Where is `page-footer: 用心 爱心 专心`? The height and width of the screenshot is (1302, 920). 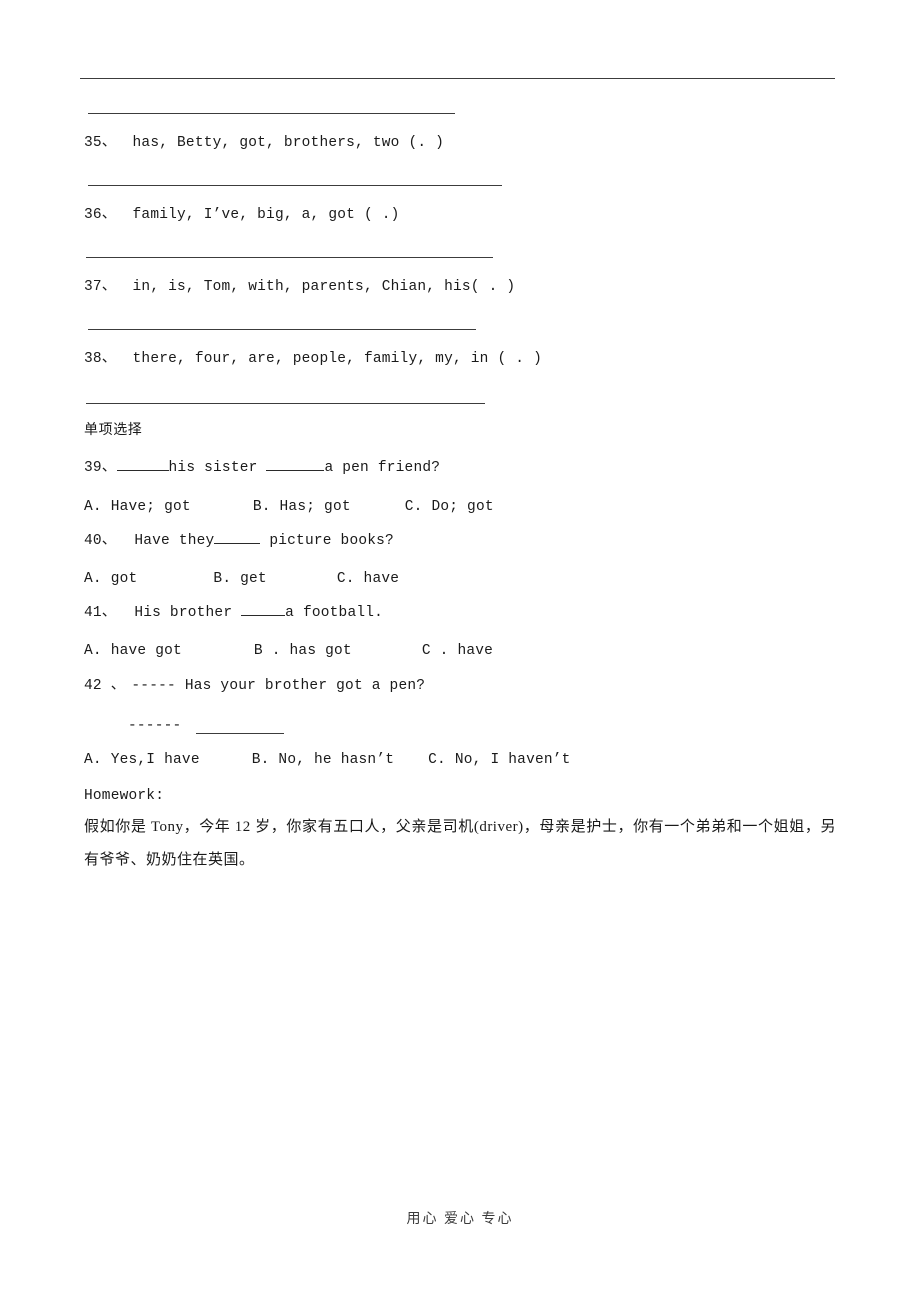
page-footer: 用心 爱心 专心 is located at coordinates (460, 1219).